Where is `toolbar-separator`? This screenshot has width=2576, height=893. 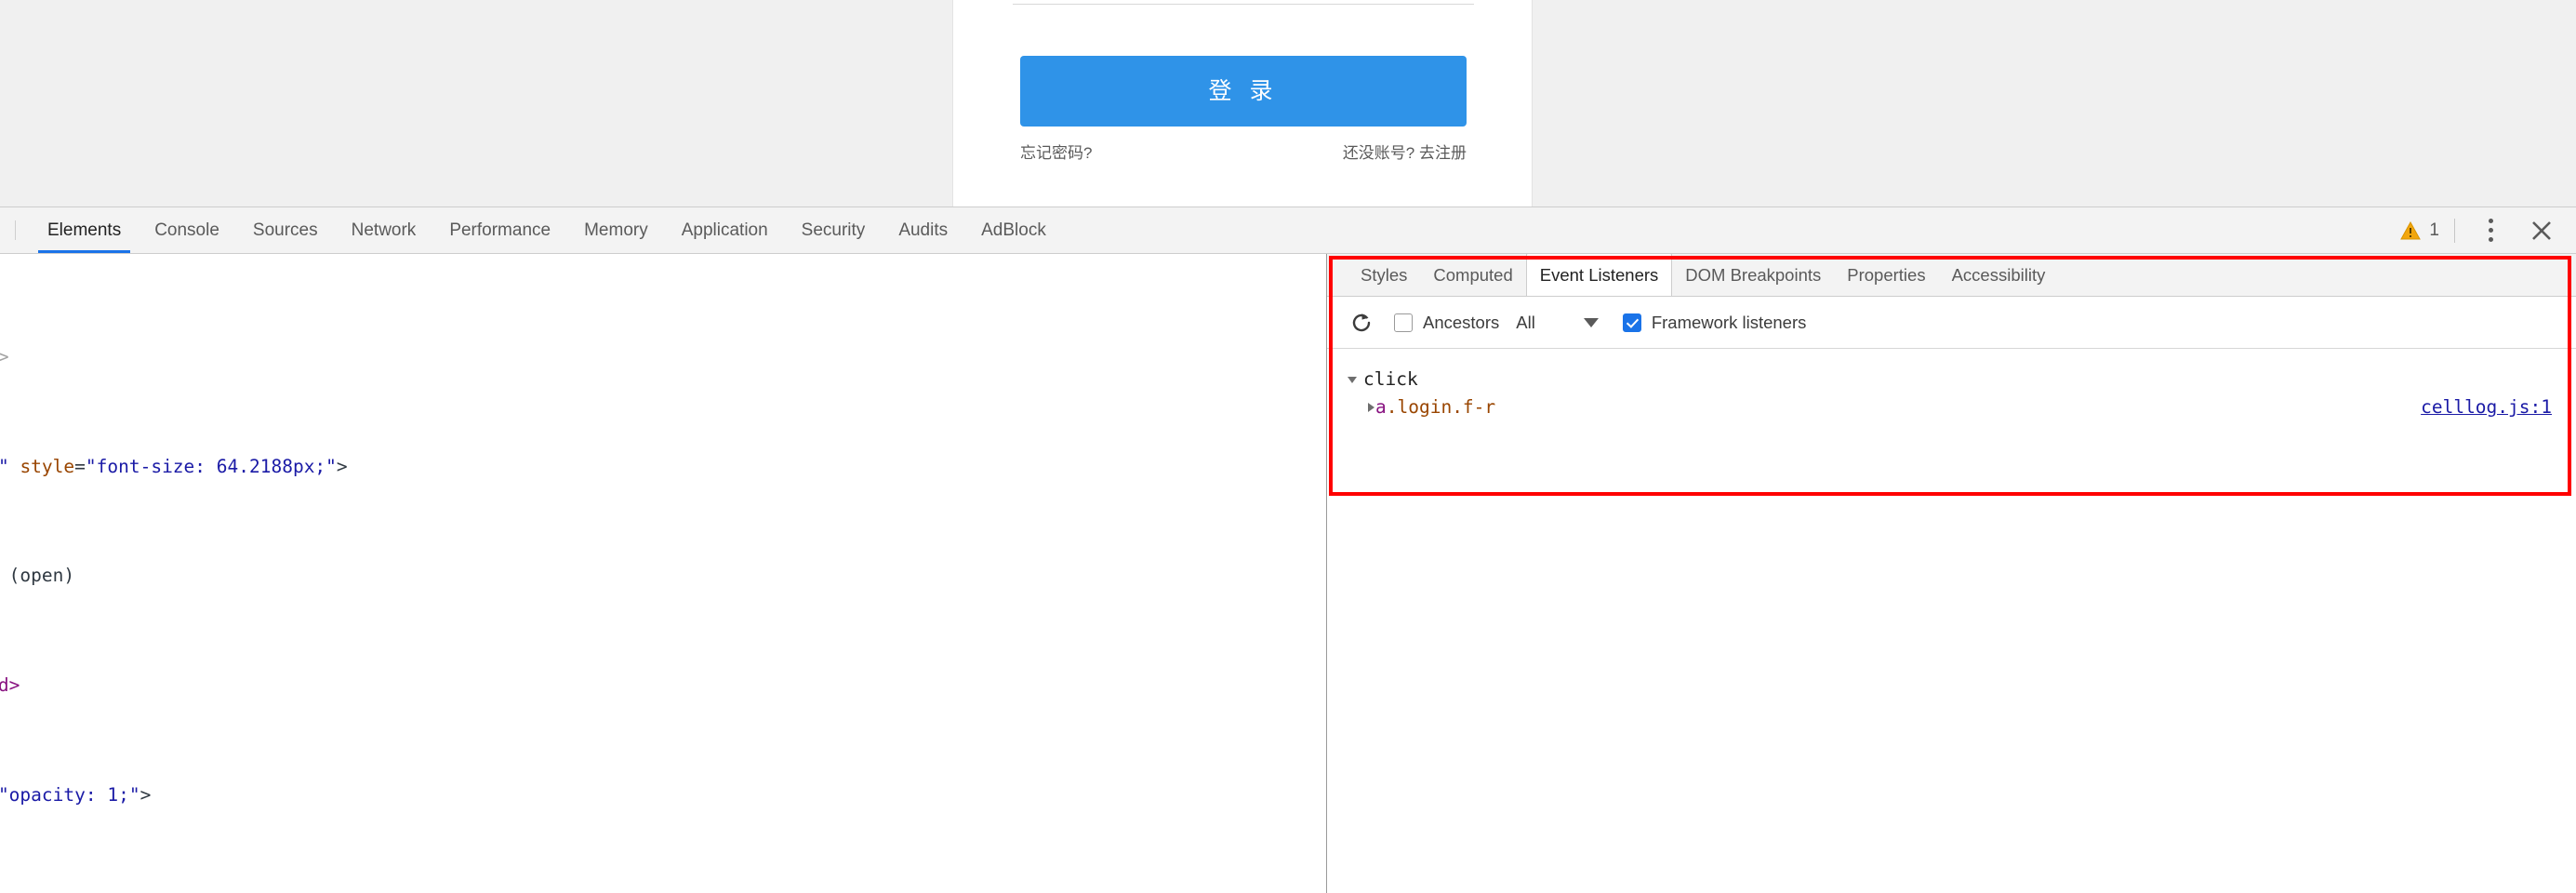
toolbar-separator is located at coordinates (2454, 230).